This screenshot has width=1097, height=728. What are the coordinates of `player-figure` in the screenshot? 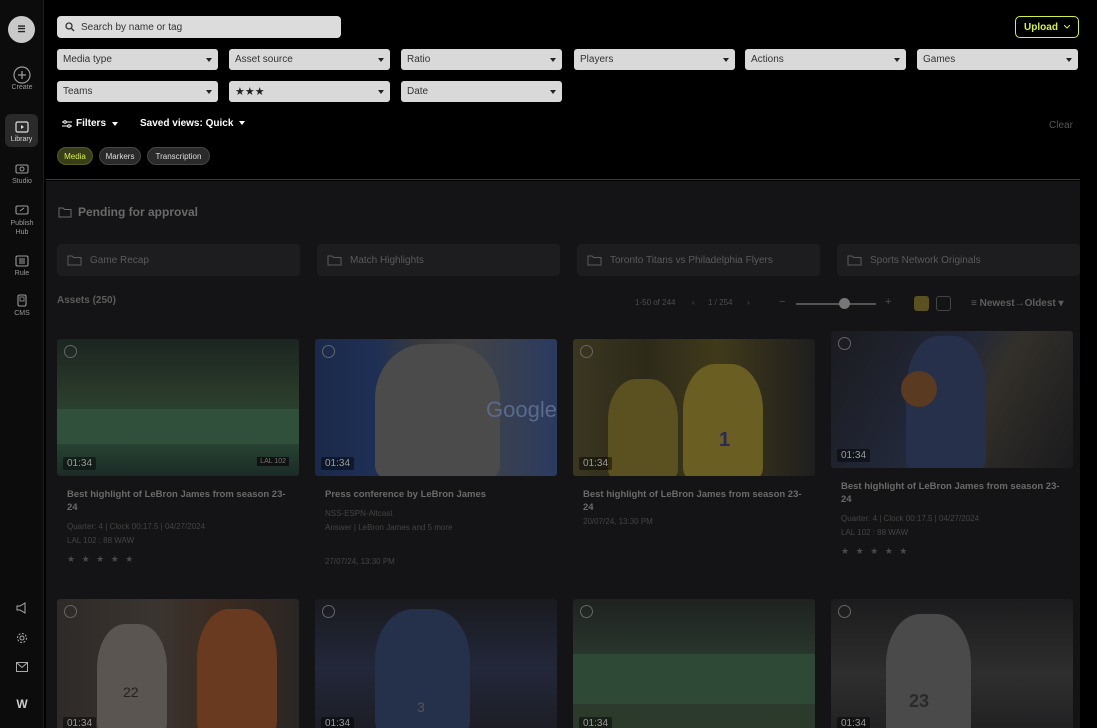 It's located at (132, 676).